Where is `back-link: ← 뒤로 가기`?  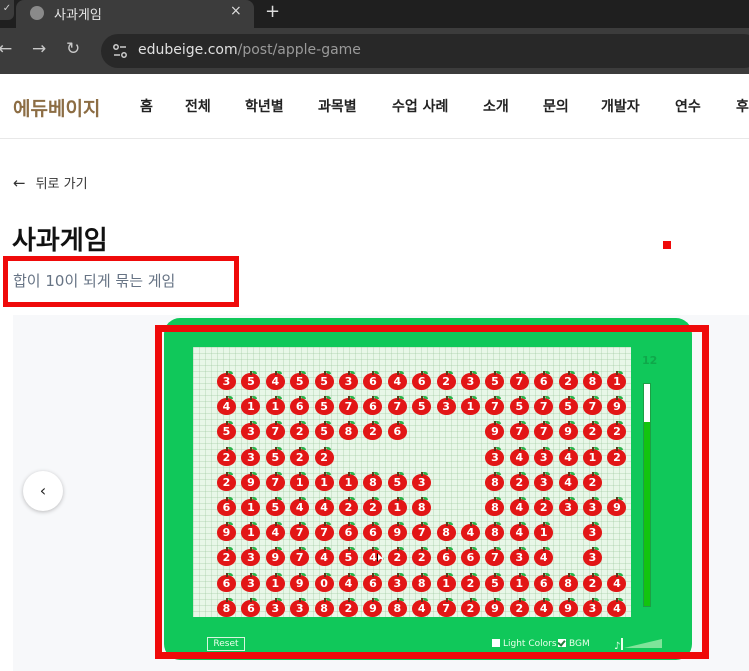 back-link: ← 뒤로 가기 is located at coordinates (50, 182).